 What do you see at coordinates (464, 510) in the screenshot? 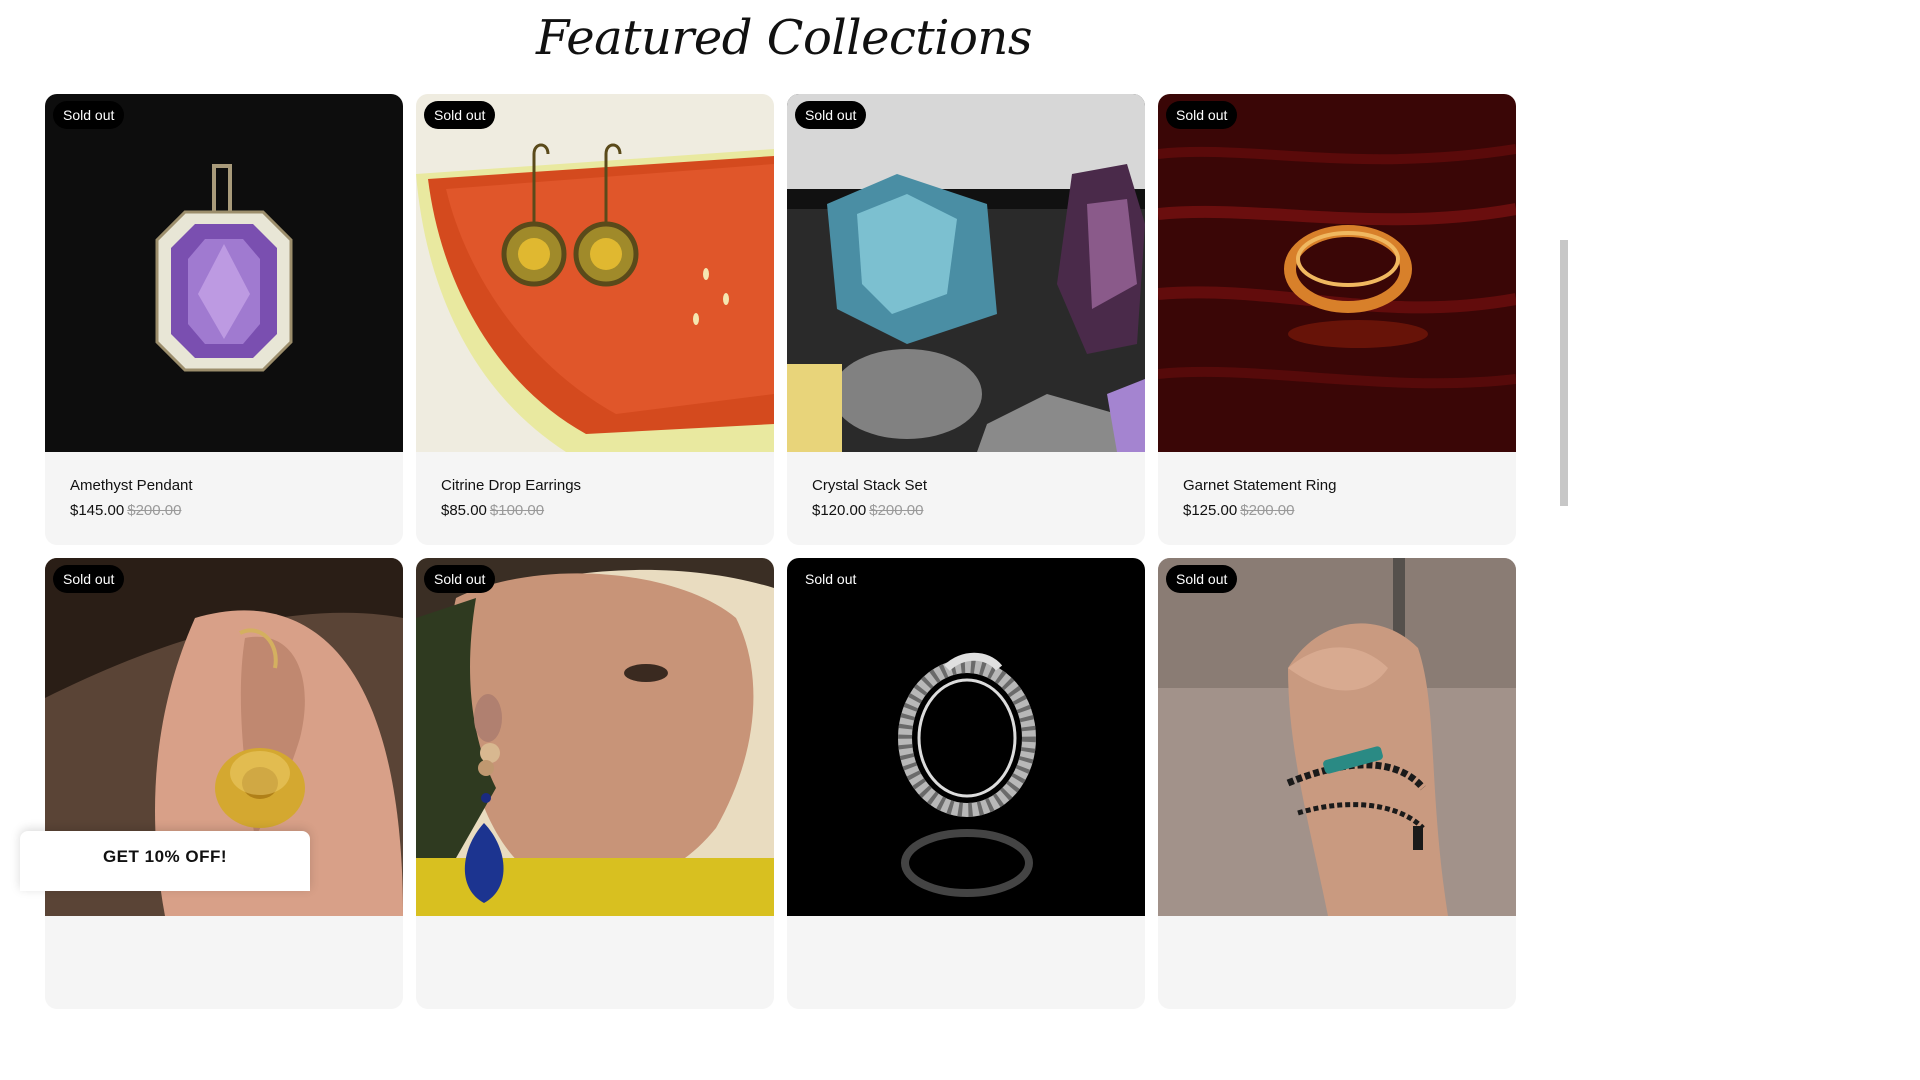
I see `sale-price: $85.00` at bounding box center [464, 510].